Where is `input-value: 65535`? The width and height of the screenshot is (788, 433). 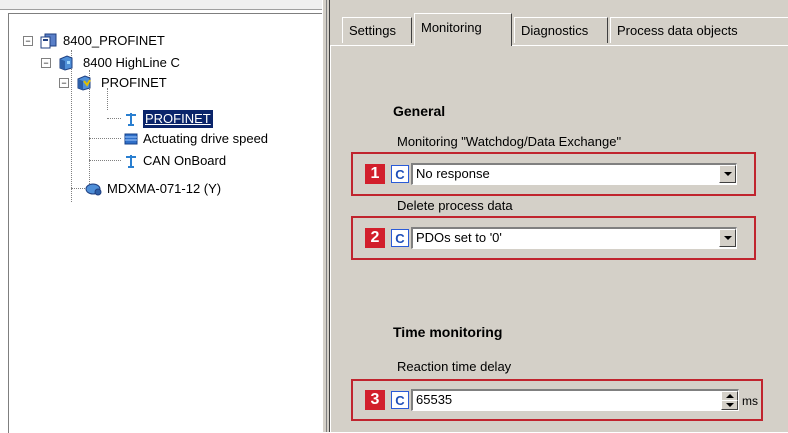 input-value: 65535 is located at coordinates (434, 399).